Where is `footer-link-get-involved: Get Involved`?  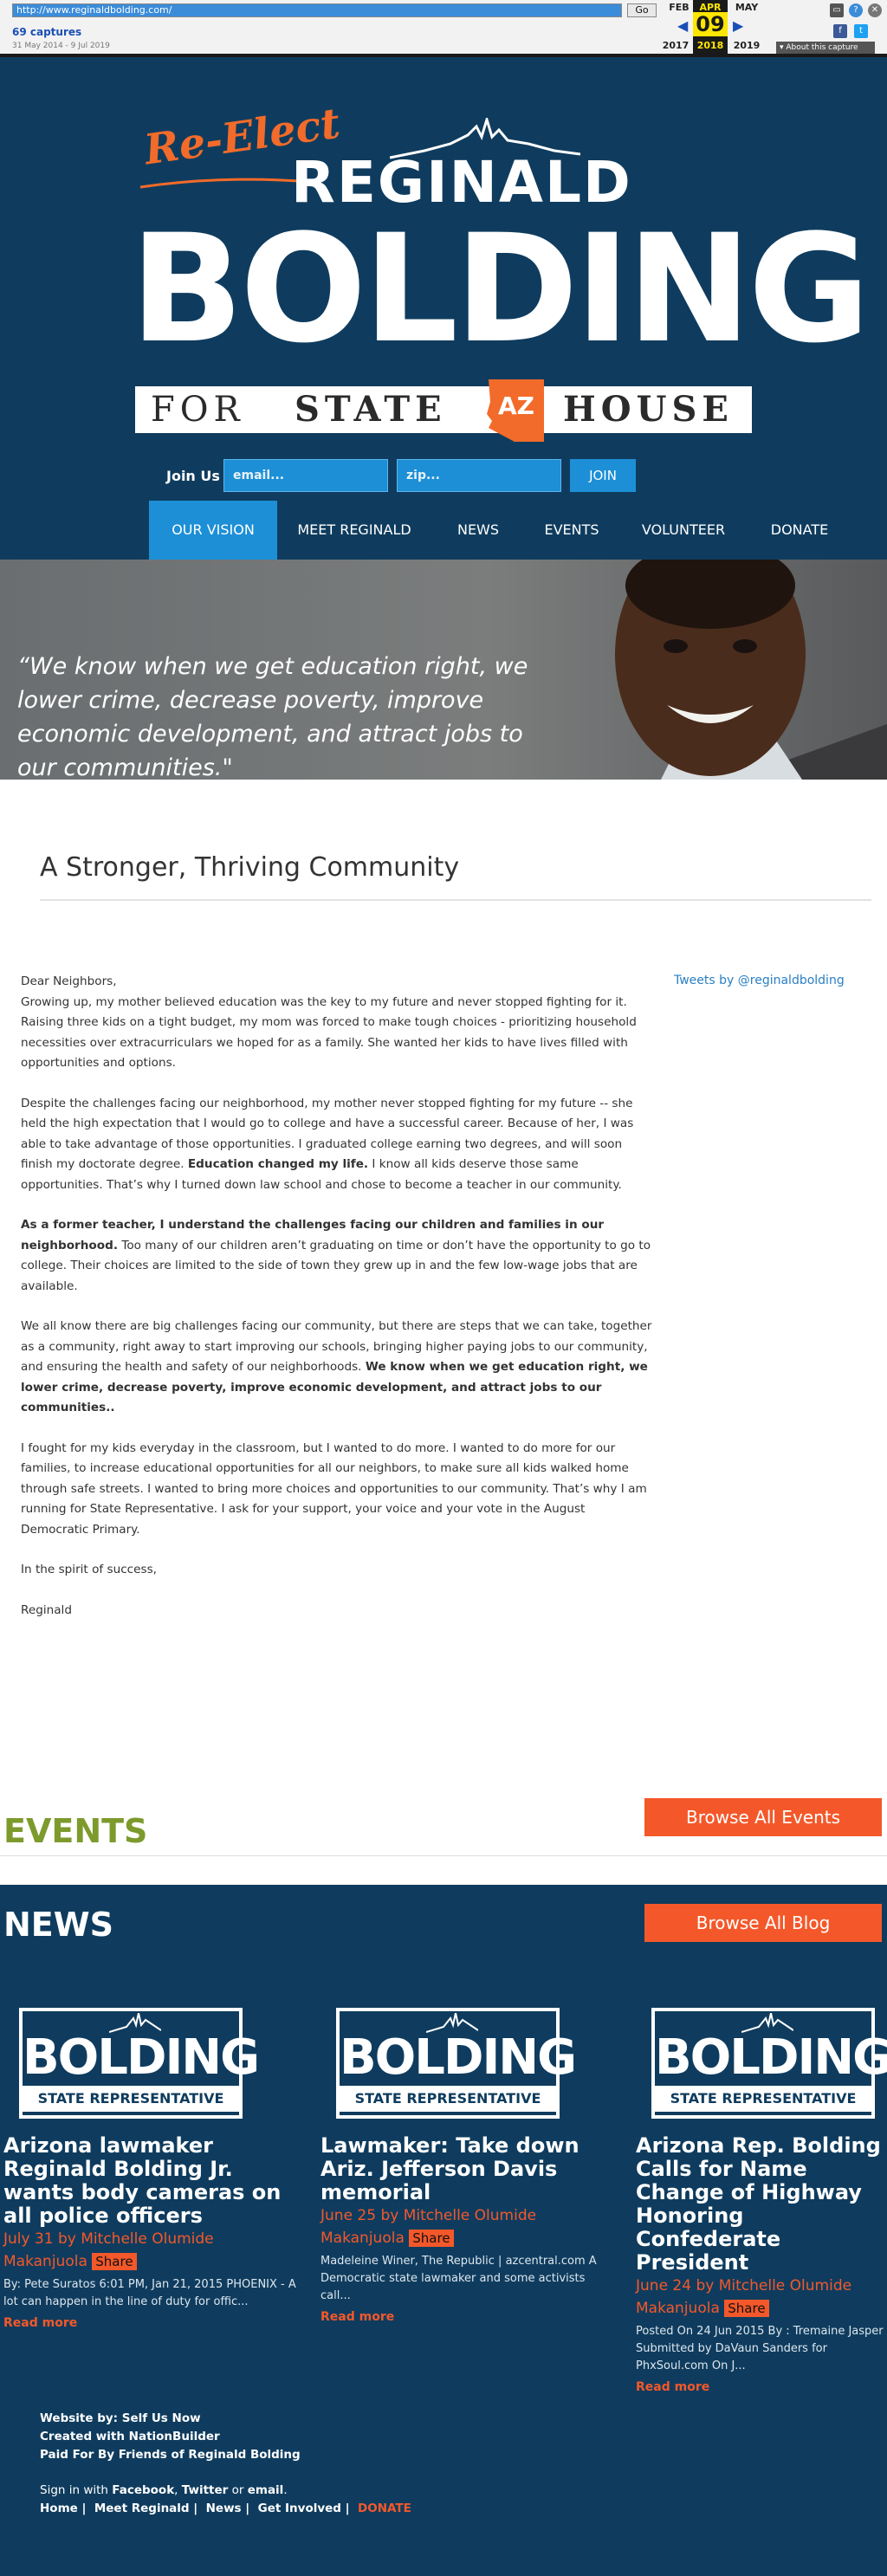 footer-link-get-involved: Get Involved is located at coordinates (299, 2508).